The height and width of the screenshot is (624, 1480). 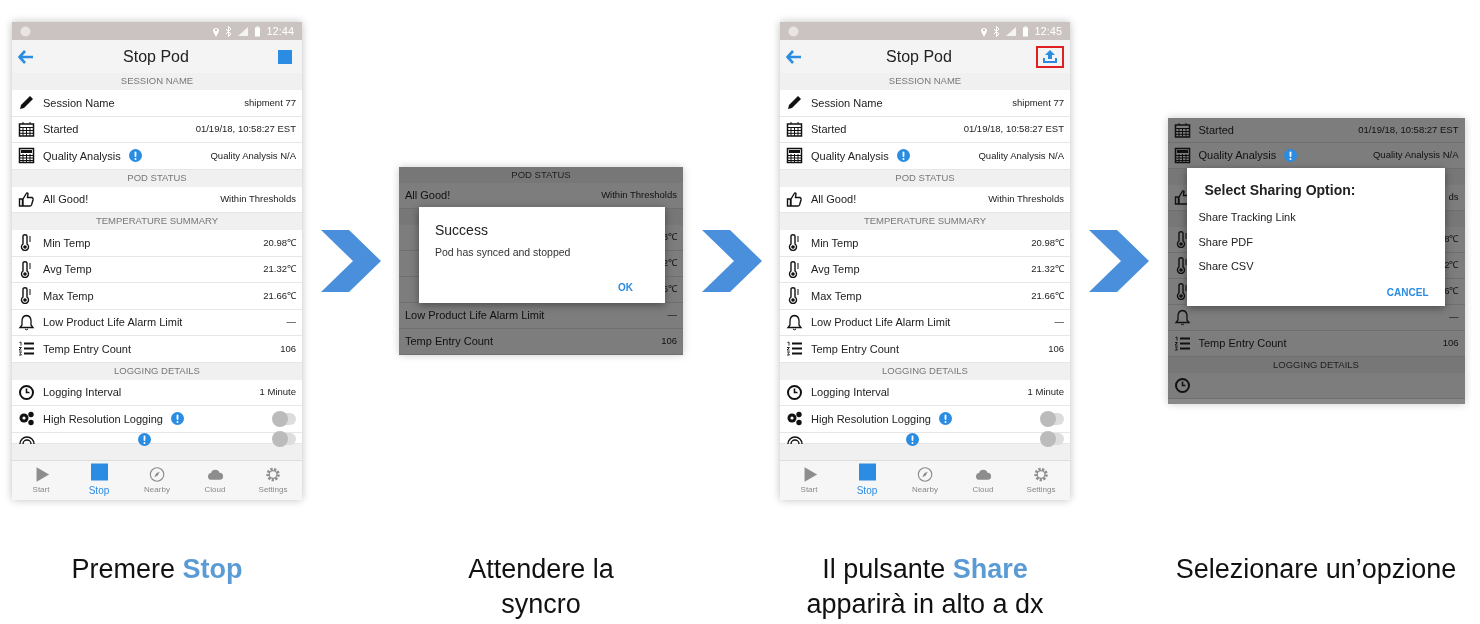 What do you see at coordinates (273, 474) in the screenshot?
I see `gear-icon` at bounding box center [273, 474].